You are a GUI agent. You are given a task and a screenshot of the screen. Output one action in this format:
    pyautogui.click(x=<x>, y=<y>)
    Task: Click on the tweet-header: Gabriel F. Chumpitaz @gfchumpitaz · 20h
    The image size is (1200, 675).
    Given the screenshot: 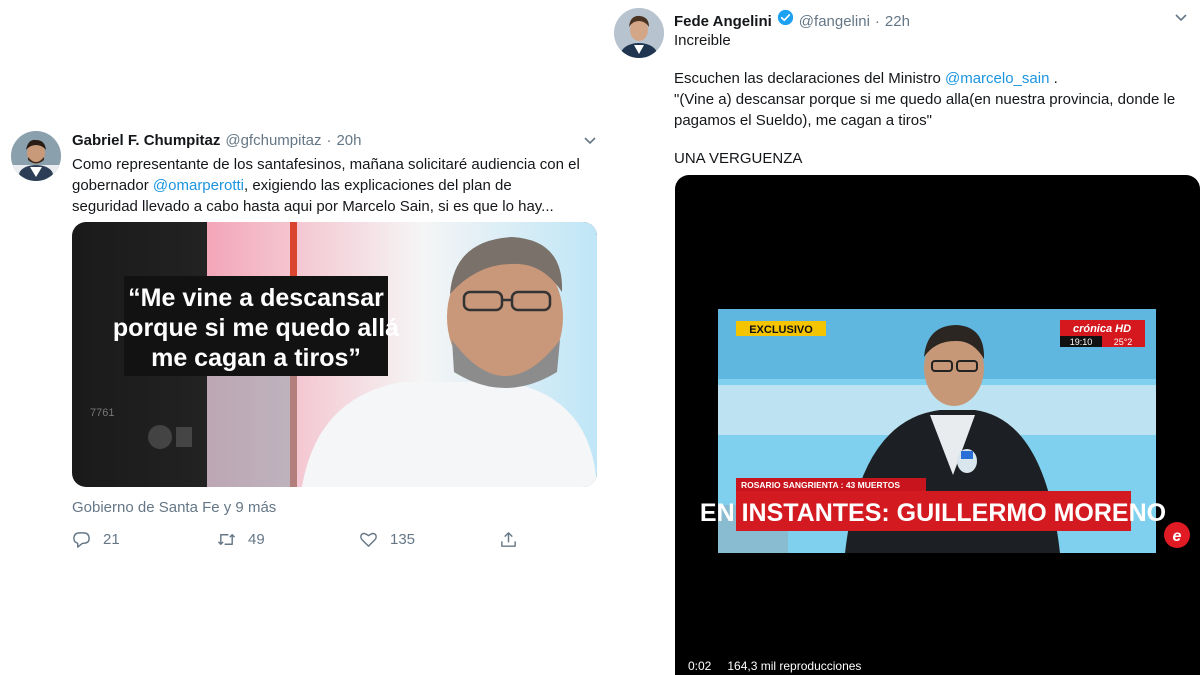 What is the action you would take?
    pyautogui.click(x=217, y=140)
    